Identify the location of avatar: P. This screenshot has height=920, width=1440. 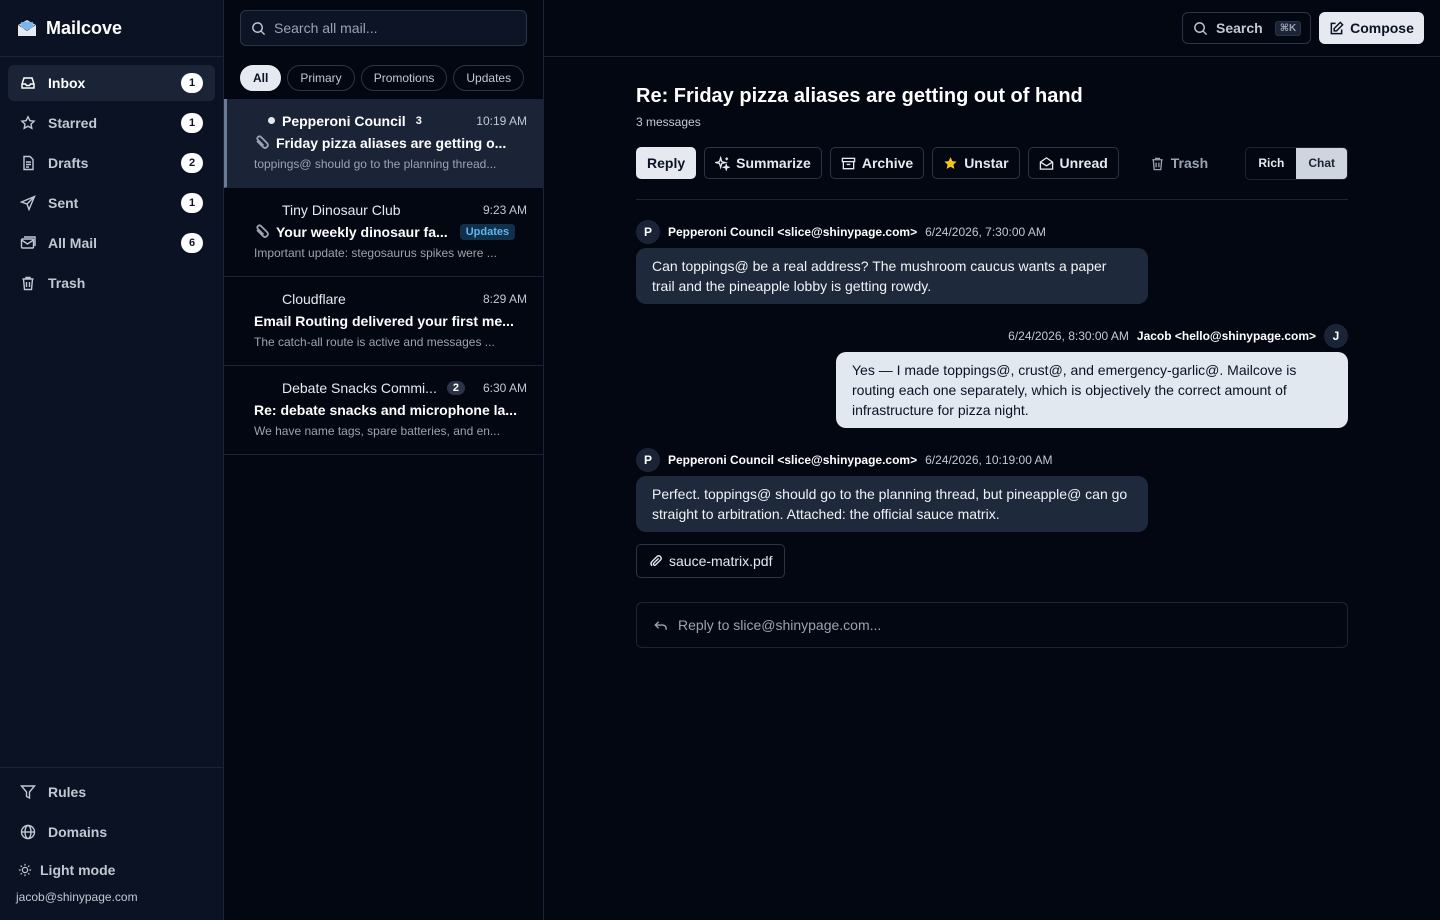
(648, 460).